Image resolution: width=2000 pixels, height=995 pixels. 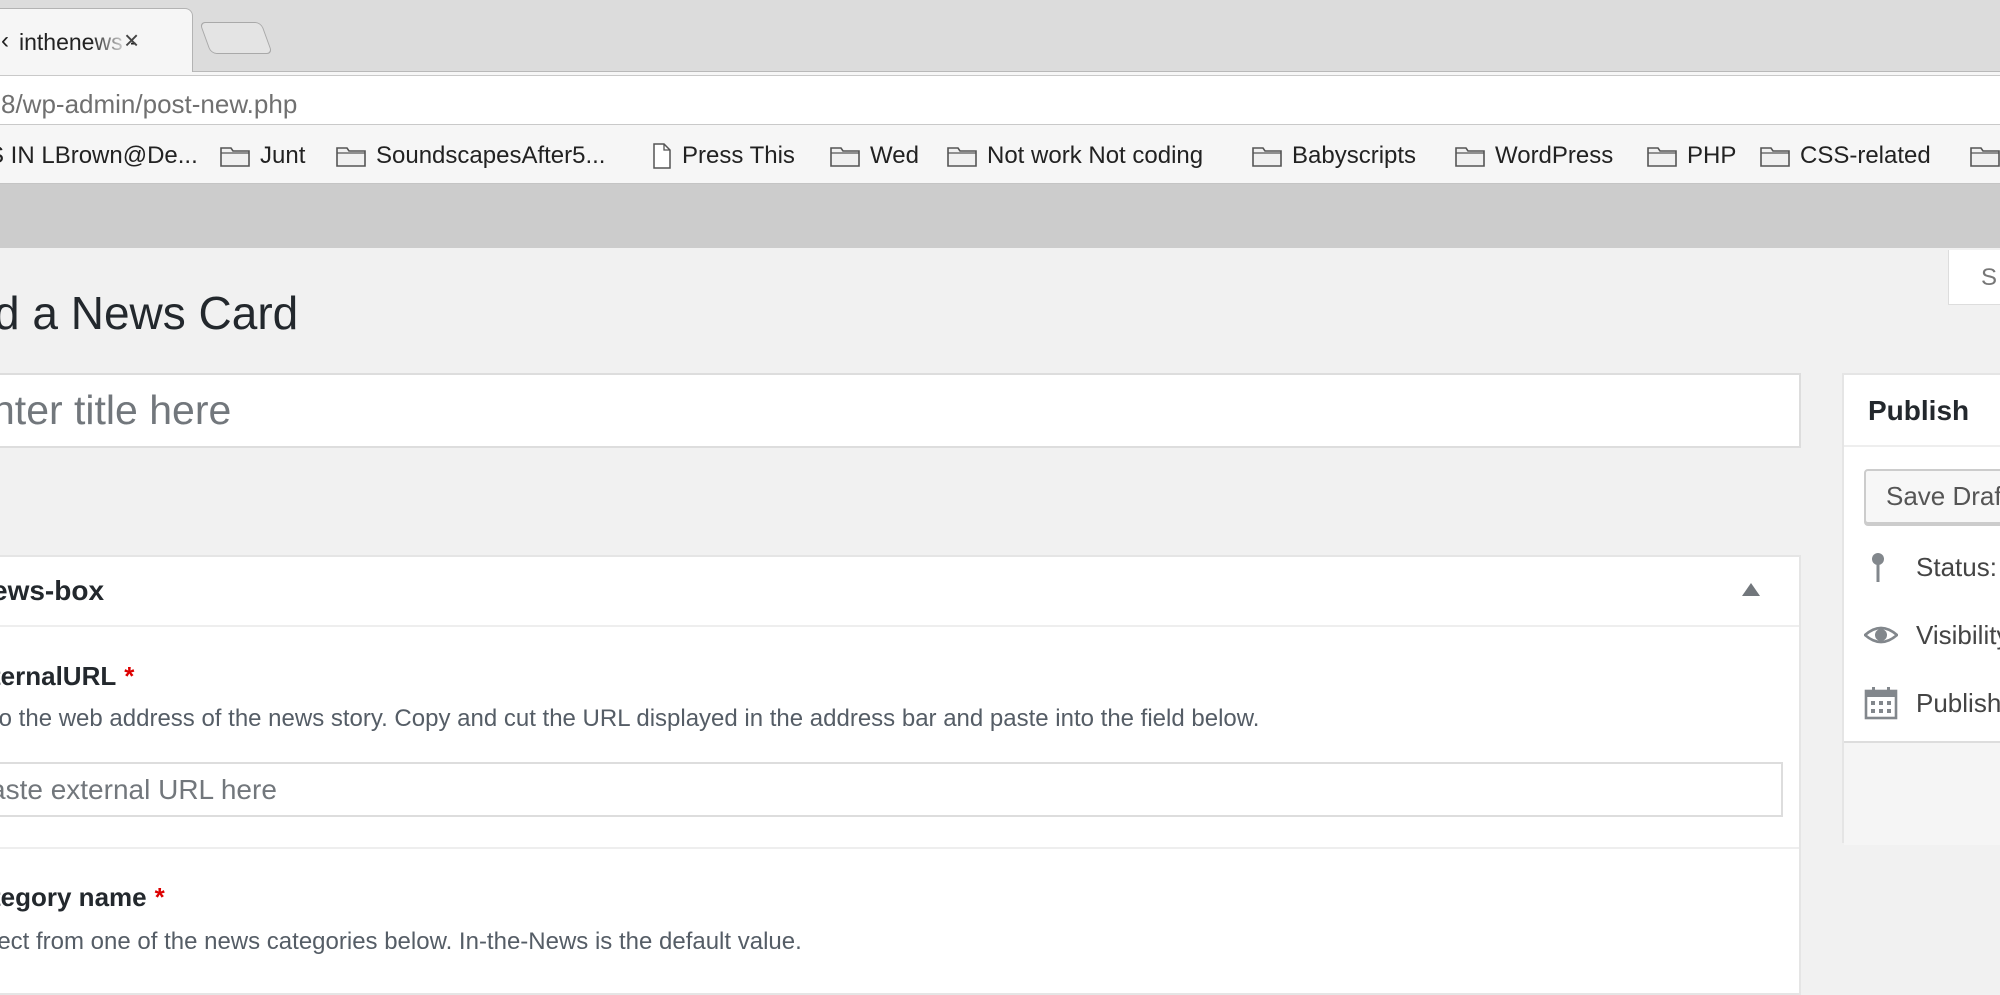 I want to click on browser-tab-active: ‹ inthenews - ×, so click(x=96, y=40).